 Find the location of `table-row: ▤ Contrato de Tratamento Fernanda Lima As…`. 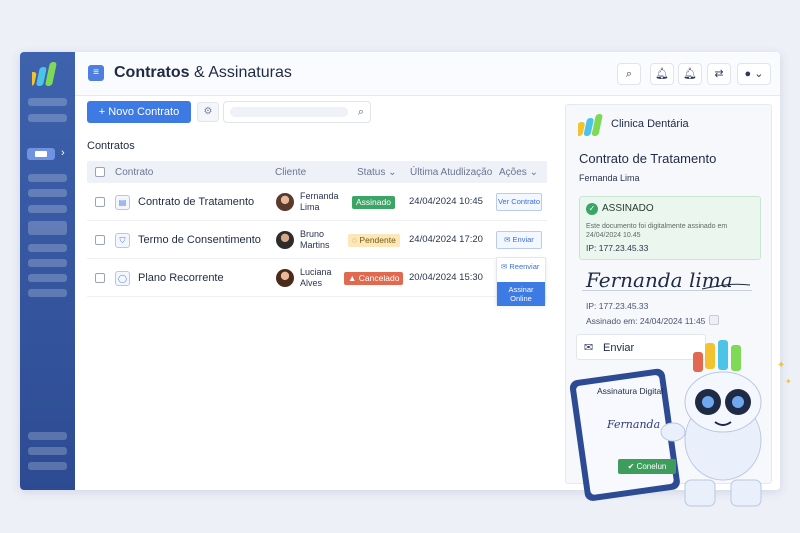

table-row: ▤ Contrato de Tratamento Fernanda Lima As… is located at coordinates (317, 202).